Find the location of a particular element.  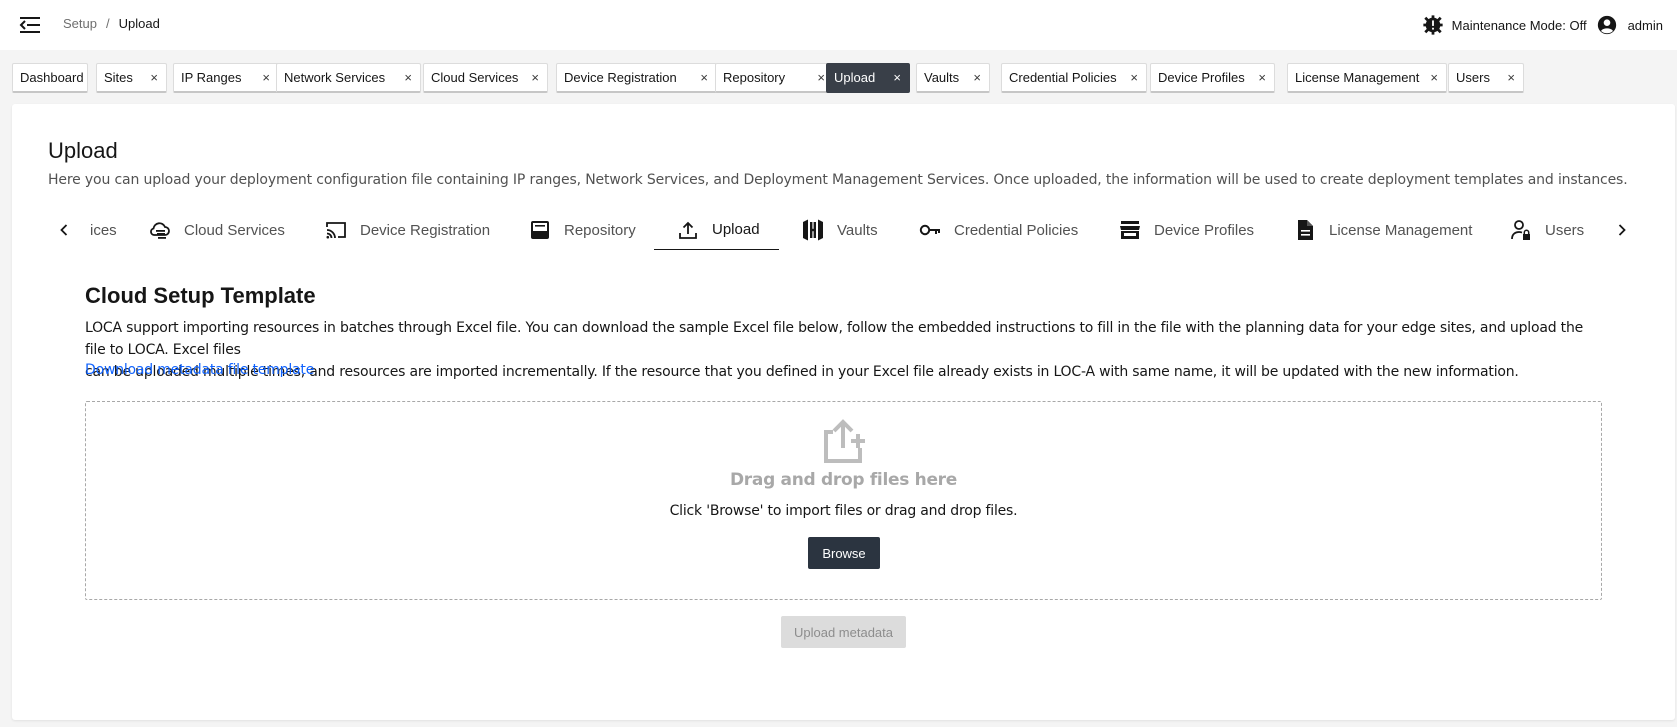

open-tab-repository: Repository × is located at coordinates (774, 78).